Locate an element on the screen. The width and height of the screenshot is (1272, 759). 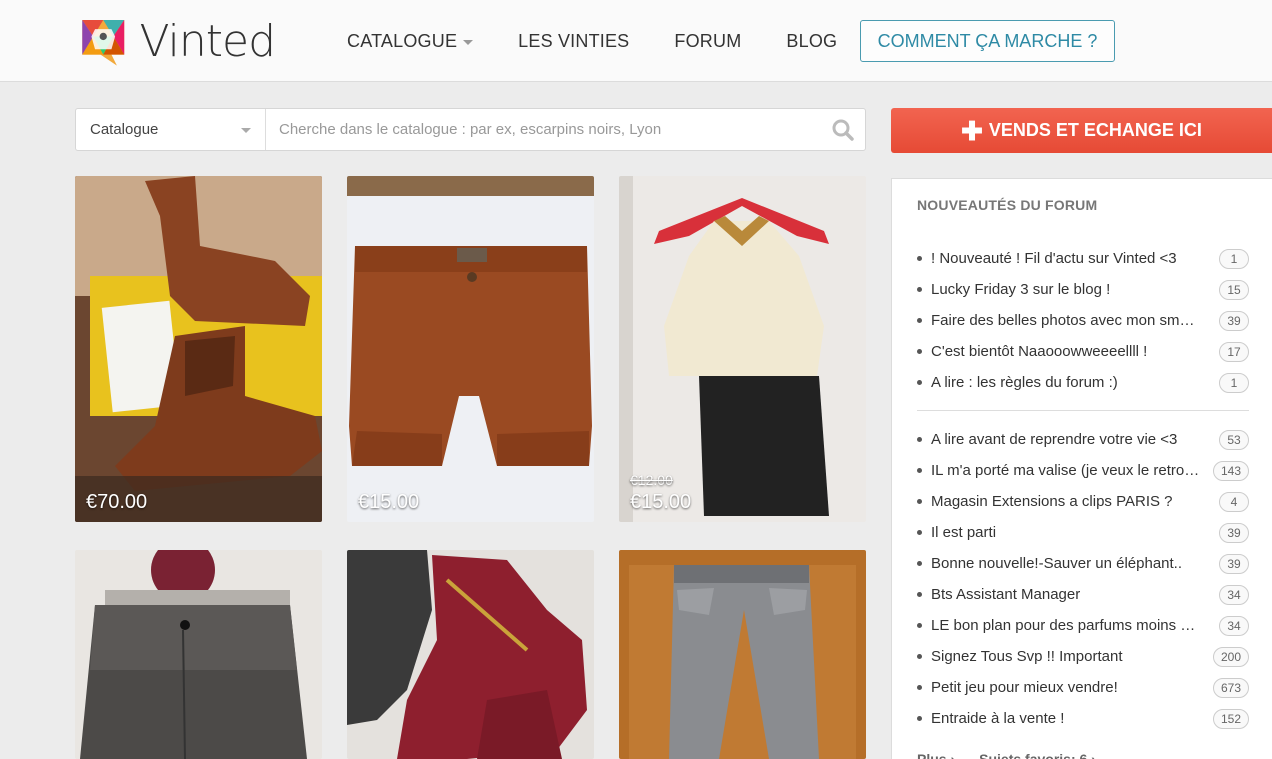
reply-count-badge: 4 is located at coordinates (1234, 501).